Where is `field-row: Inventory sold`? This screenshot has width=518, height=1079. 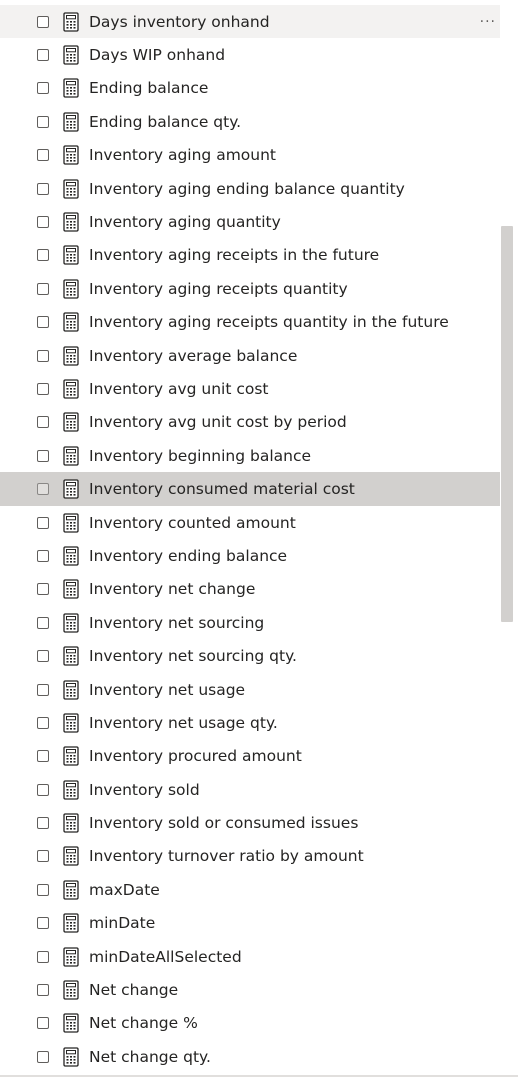
field-row: Inventory sold is located at coordinates (250, 789).